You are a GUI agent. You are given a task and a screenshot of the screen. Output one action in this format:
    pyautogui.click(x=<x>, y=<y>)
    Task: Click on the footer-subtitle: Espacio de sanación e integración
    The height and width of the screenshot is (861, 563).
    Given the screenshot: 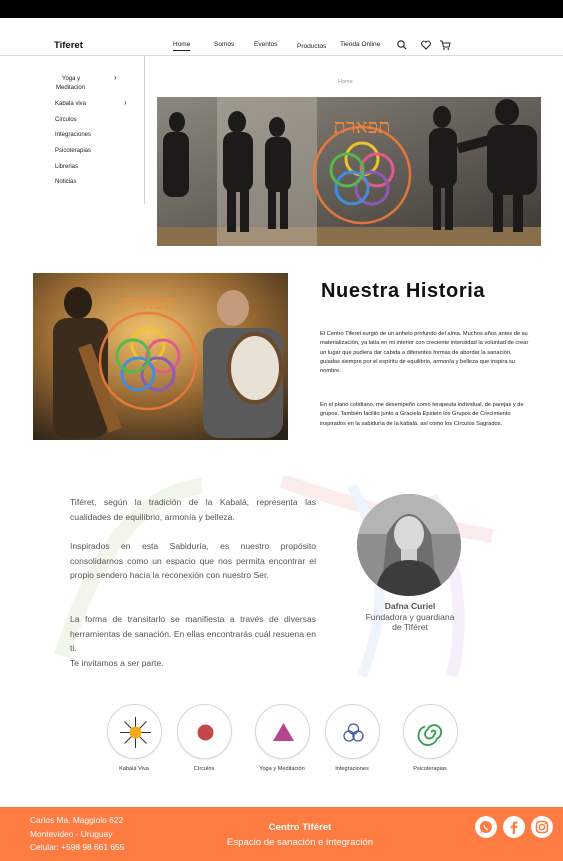 What is the action you would take?
    pyautogui.click(x=300, y=842)
    